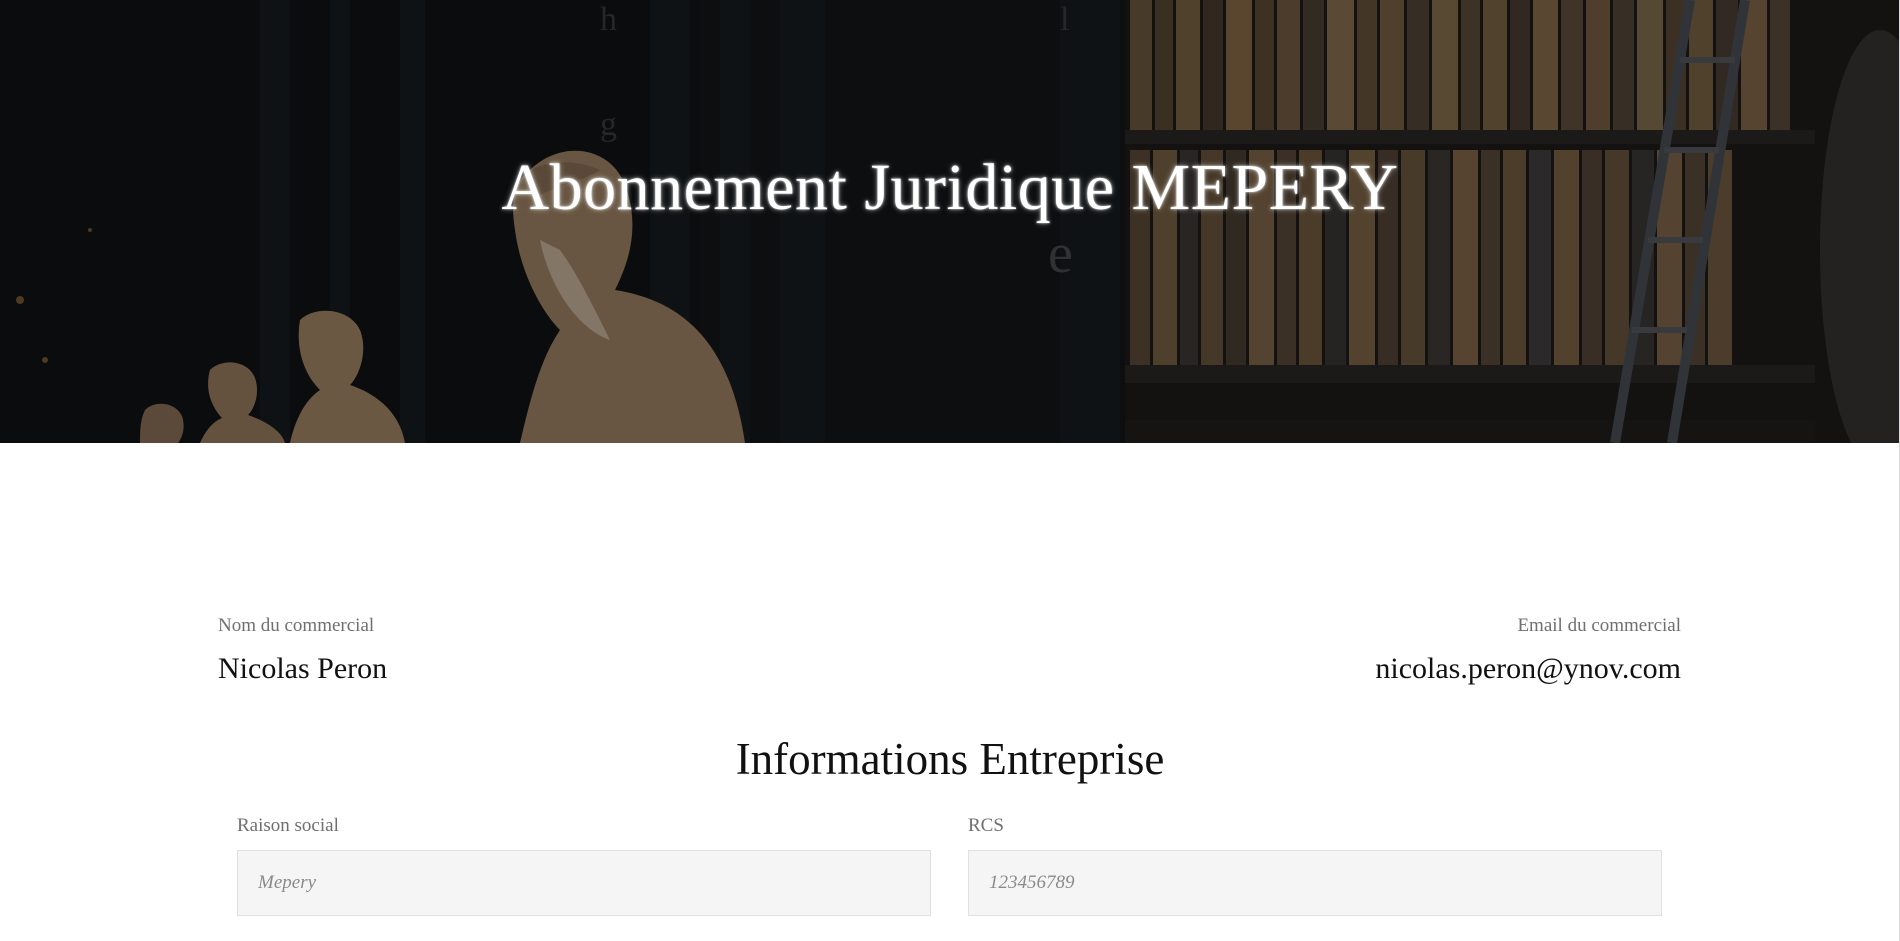 The height and width of the screenshot is (941, 1900). What do you see at coordinates (986, 825) in the screenshot?
I see `rcs-label: RCS` at bounding box center [986, 825].